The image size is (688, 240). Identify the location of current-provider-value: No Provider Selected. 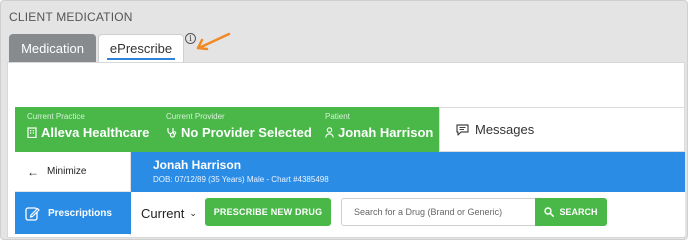
(246, 132).